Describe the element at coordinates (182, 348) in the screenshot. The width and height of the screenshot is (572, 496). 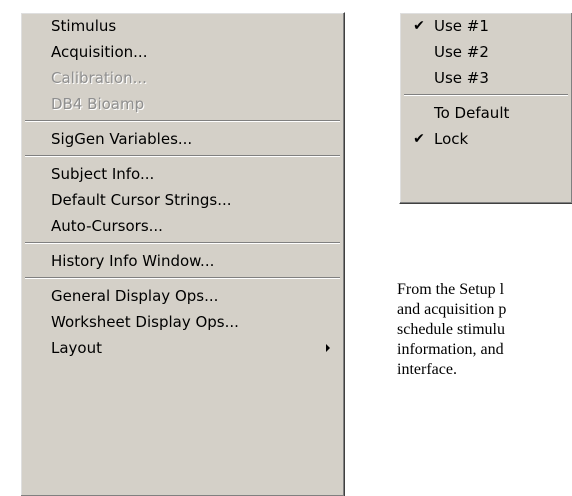
I see `menu-item-layout: Layout` at that location.